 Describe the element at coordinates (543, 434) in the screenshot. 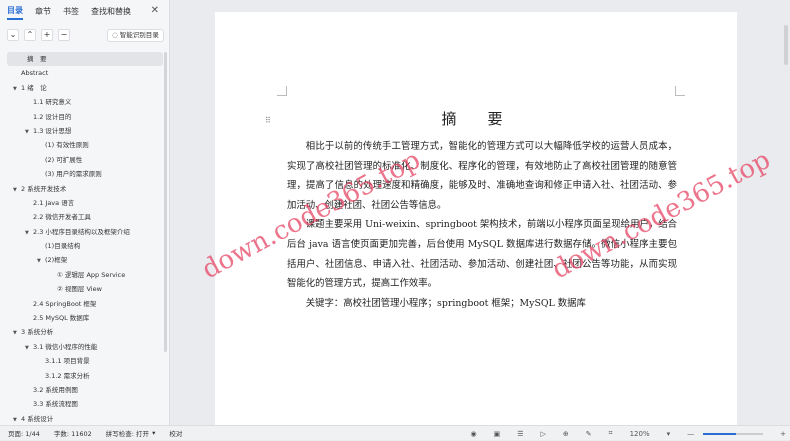

I see `play-icon: ▷` at that location.